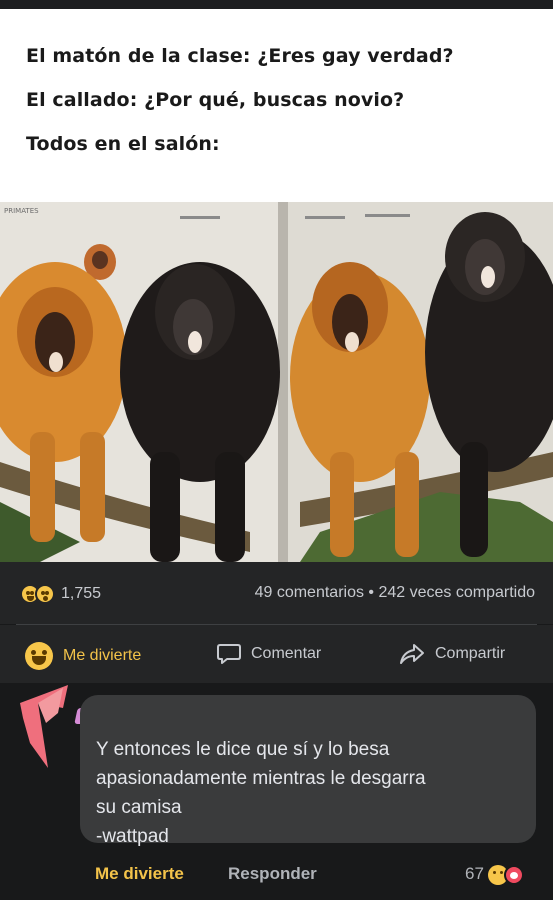 This screenshot has width=553, height=900. Describe the element at coordinates (60, 594) in the screenshot. I see `reaction-summary: 1,755` at that location.